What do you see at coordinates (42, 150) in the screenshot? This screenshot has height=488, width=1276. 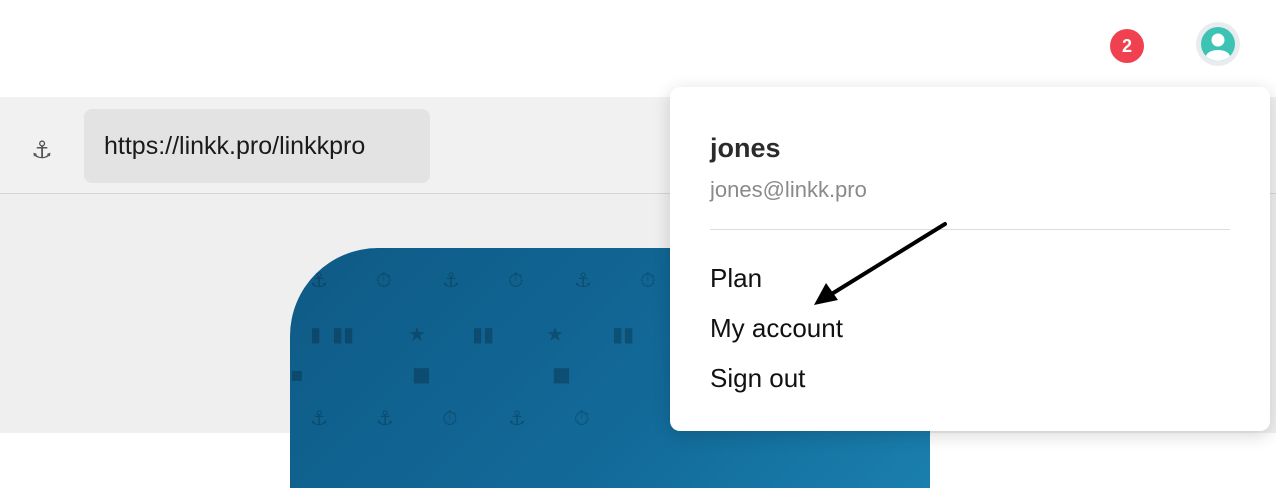 I see `anchor-icon: ⚓` at bounding box center [42, 150].